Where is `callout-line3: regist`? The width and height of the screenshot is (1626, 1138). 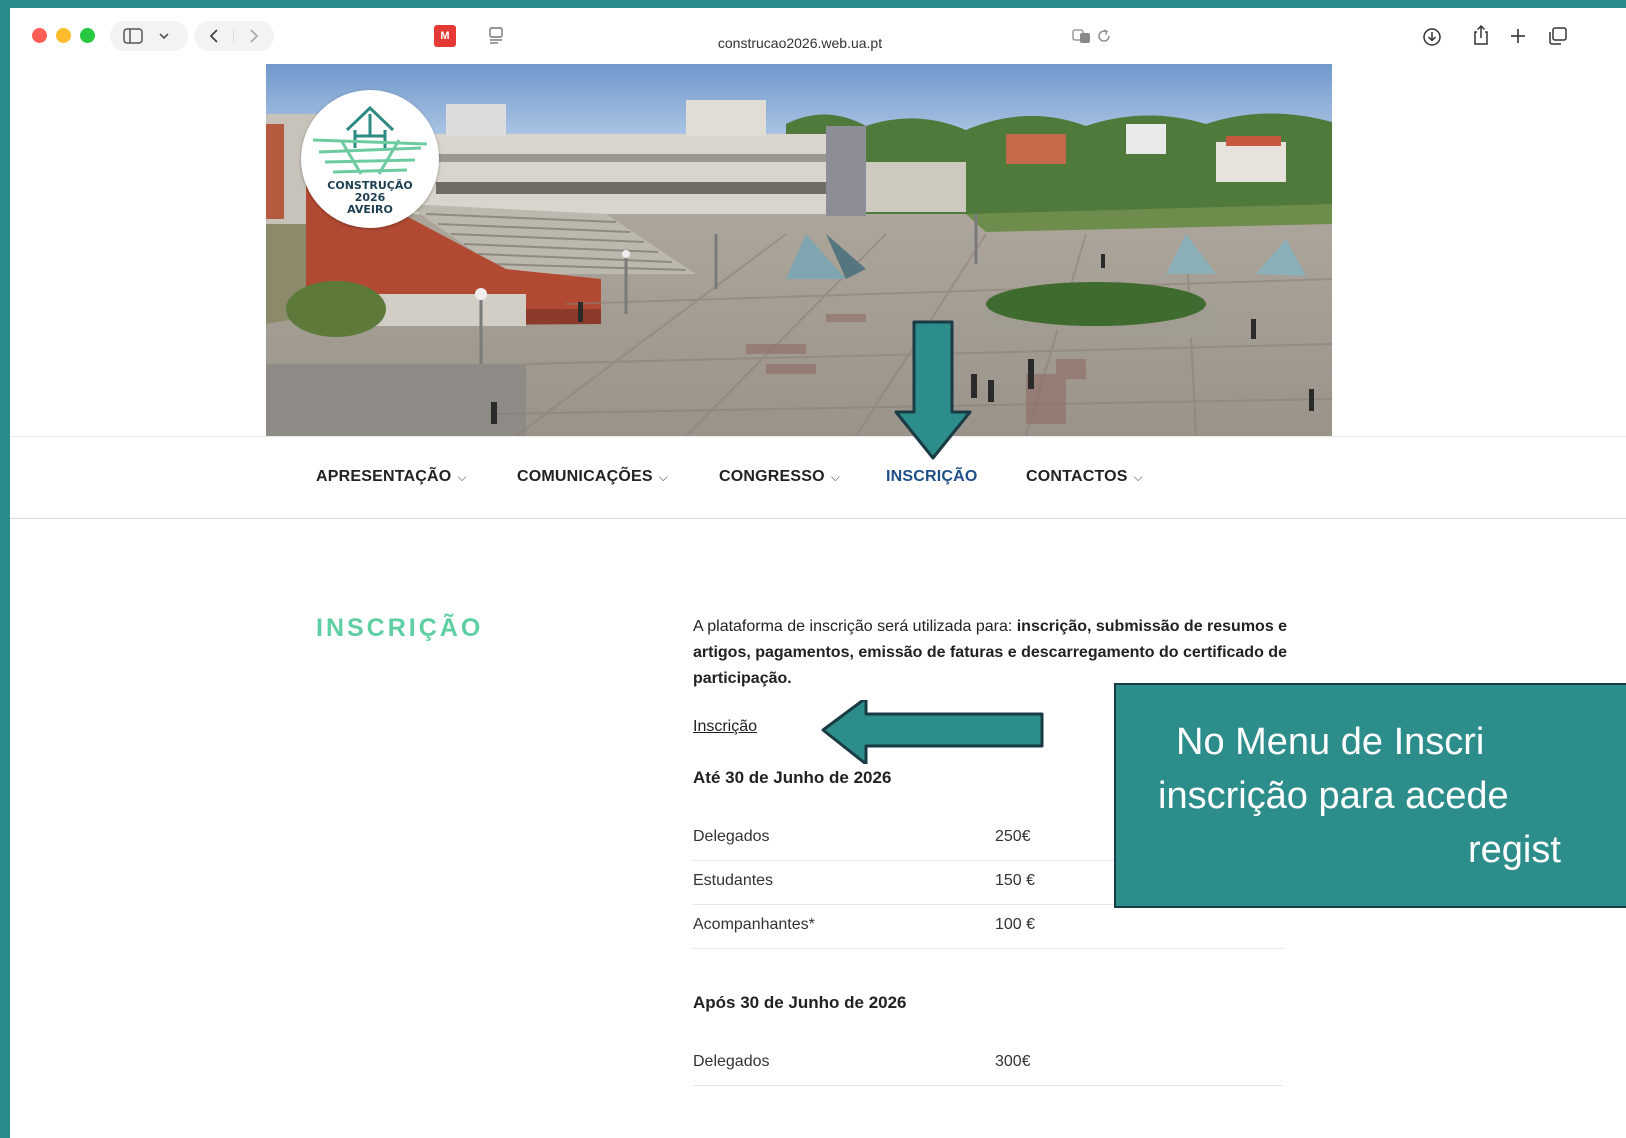 callout-line3: regist is located at coordinates (1514, 850).